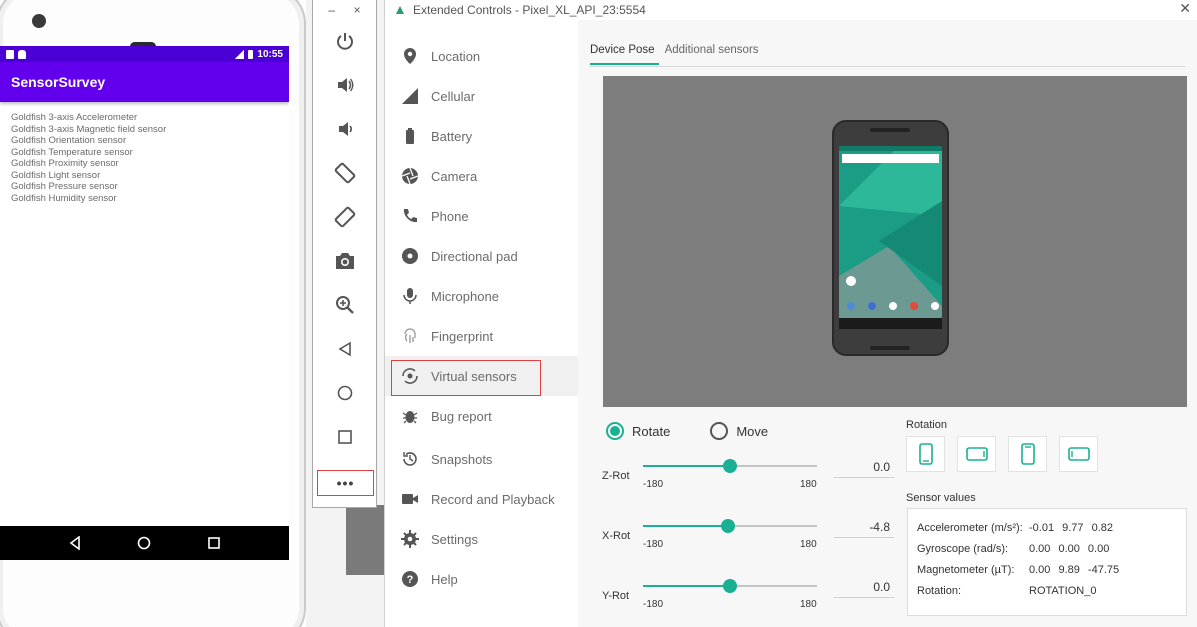 Image resolution: width=1197 pixels, height=627 pixels. I want to click on nav-item-cellular: Cellular, so click(481, 96).